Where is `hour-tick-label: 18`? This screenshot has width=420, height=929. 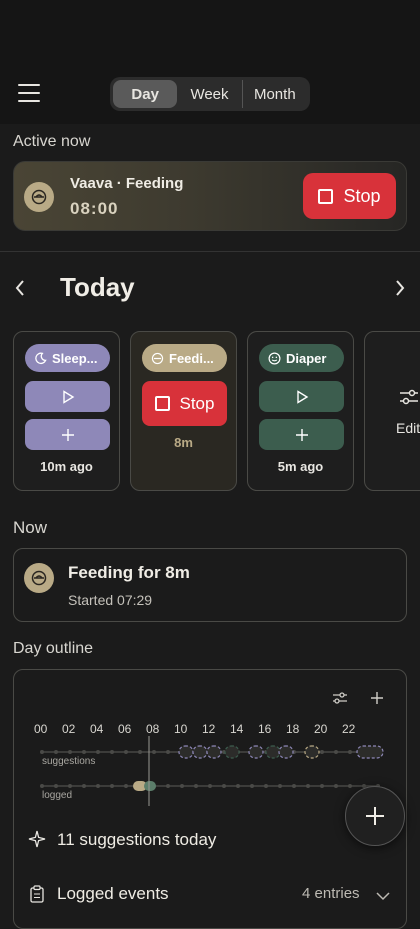
hour-tick-label: 18 is located at coordinates (293, 729).